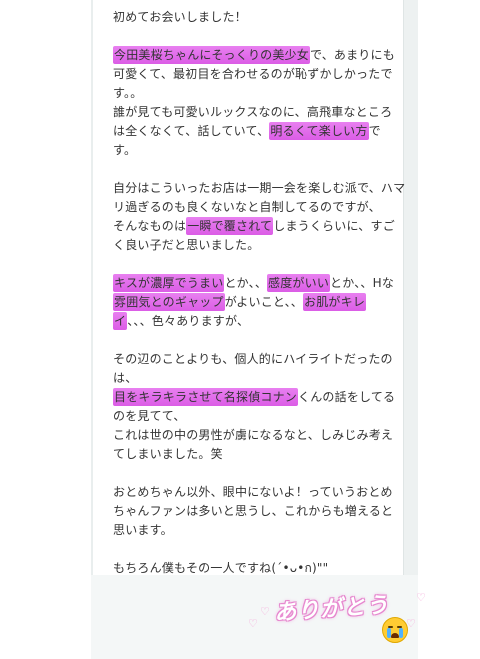 The image size is (480, 659). What do you see at coordinates (253, 492) in the screenshot?
I see `text-line: おとめちゃん以外、眼中にないよ！っていうおとめ` at bounding box center [253, 492].